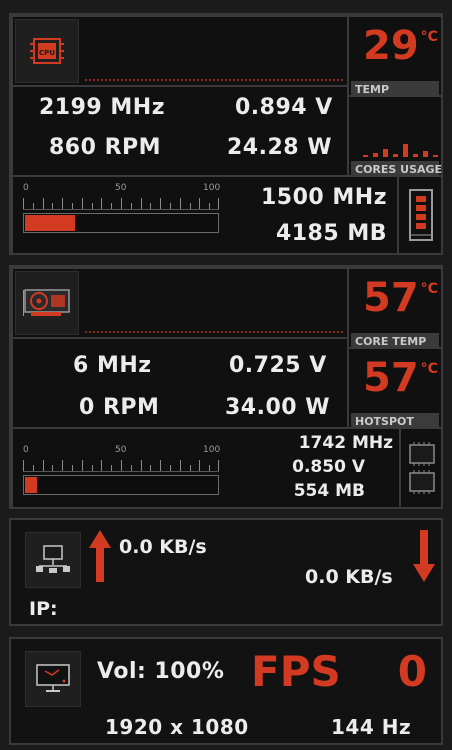  I want to click on cpu-cores-usage-cell: CORES USAGE, so click(395, 136).